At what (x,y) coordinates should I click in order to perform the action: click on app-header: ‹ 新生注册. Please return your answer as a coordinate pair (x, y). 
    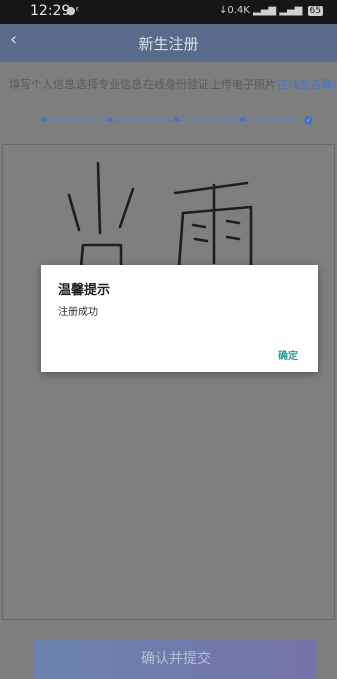
    Looking at the image, I should click on (168, 43).